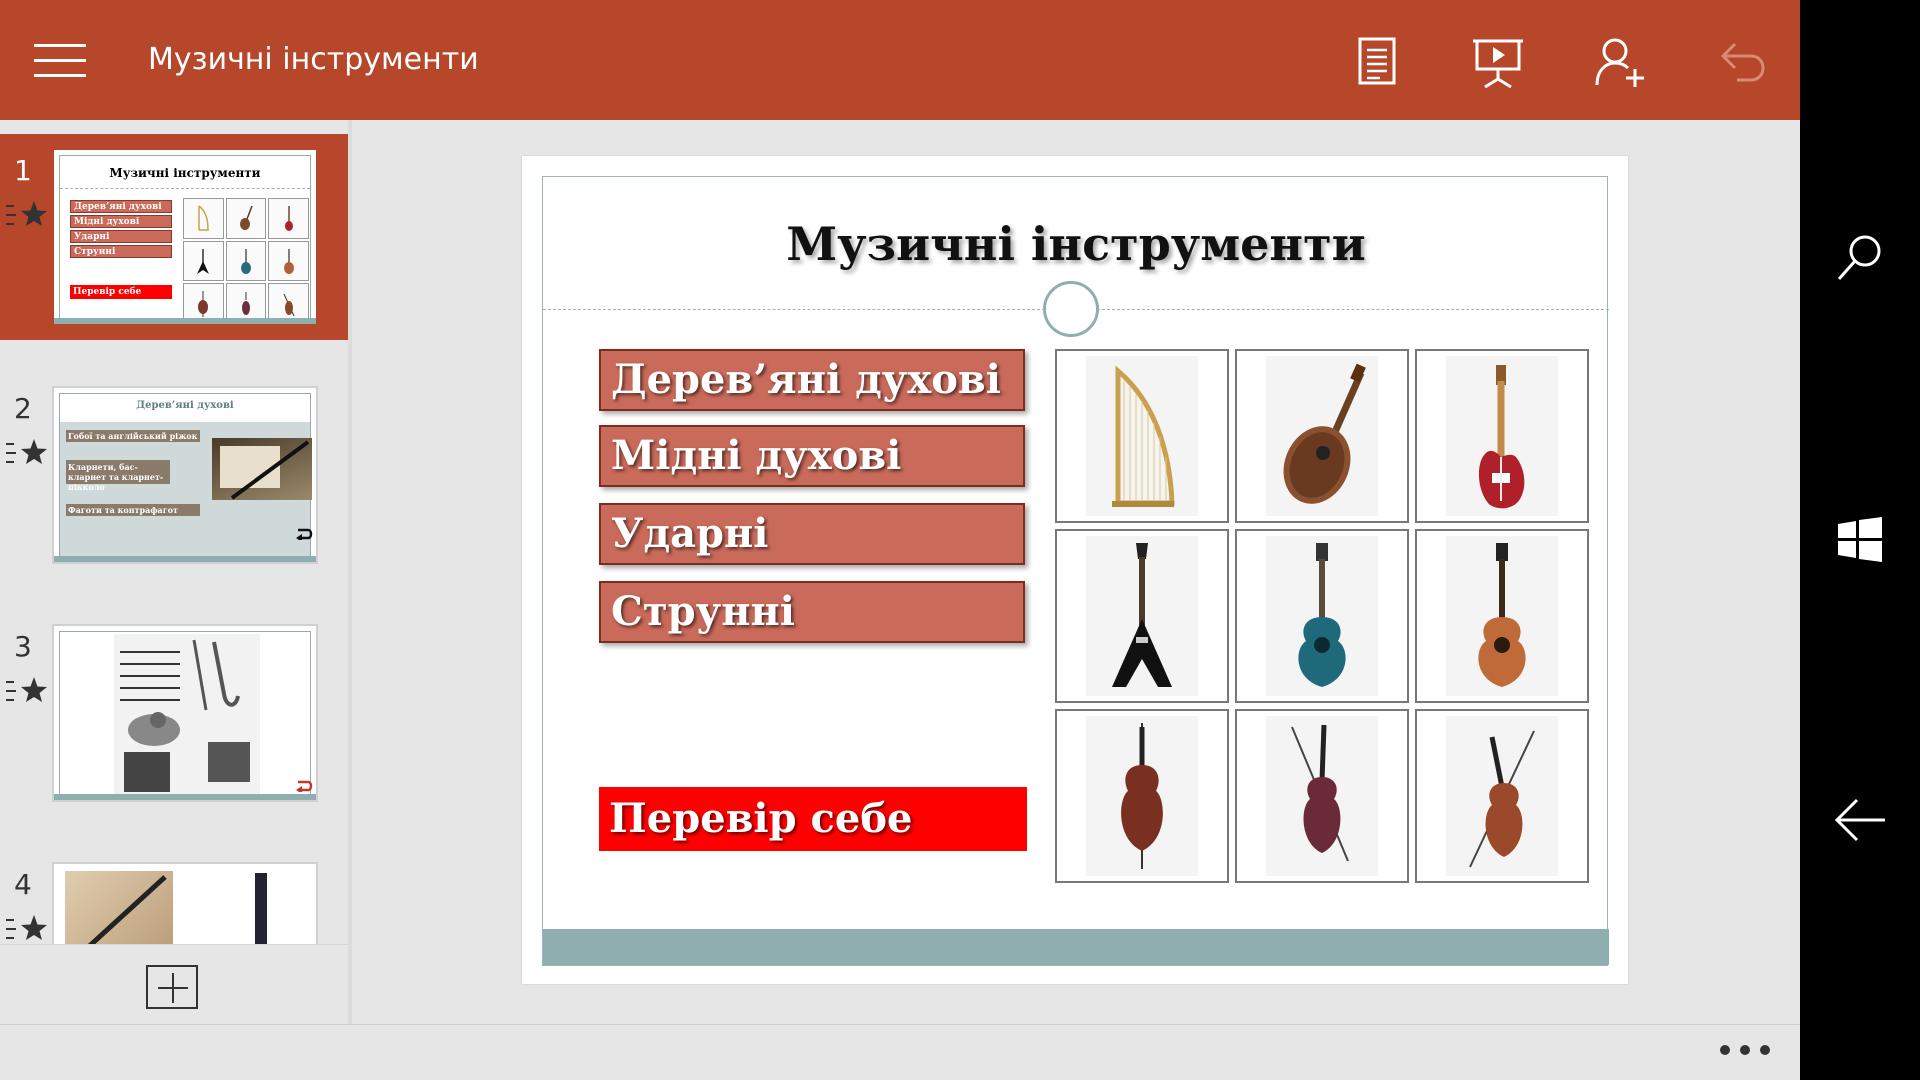  What do you see at coordinates (1071, 309) in the screenshot?
I see `decorative-circle` at bounding box center [1071, 309].